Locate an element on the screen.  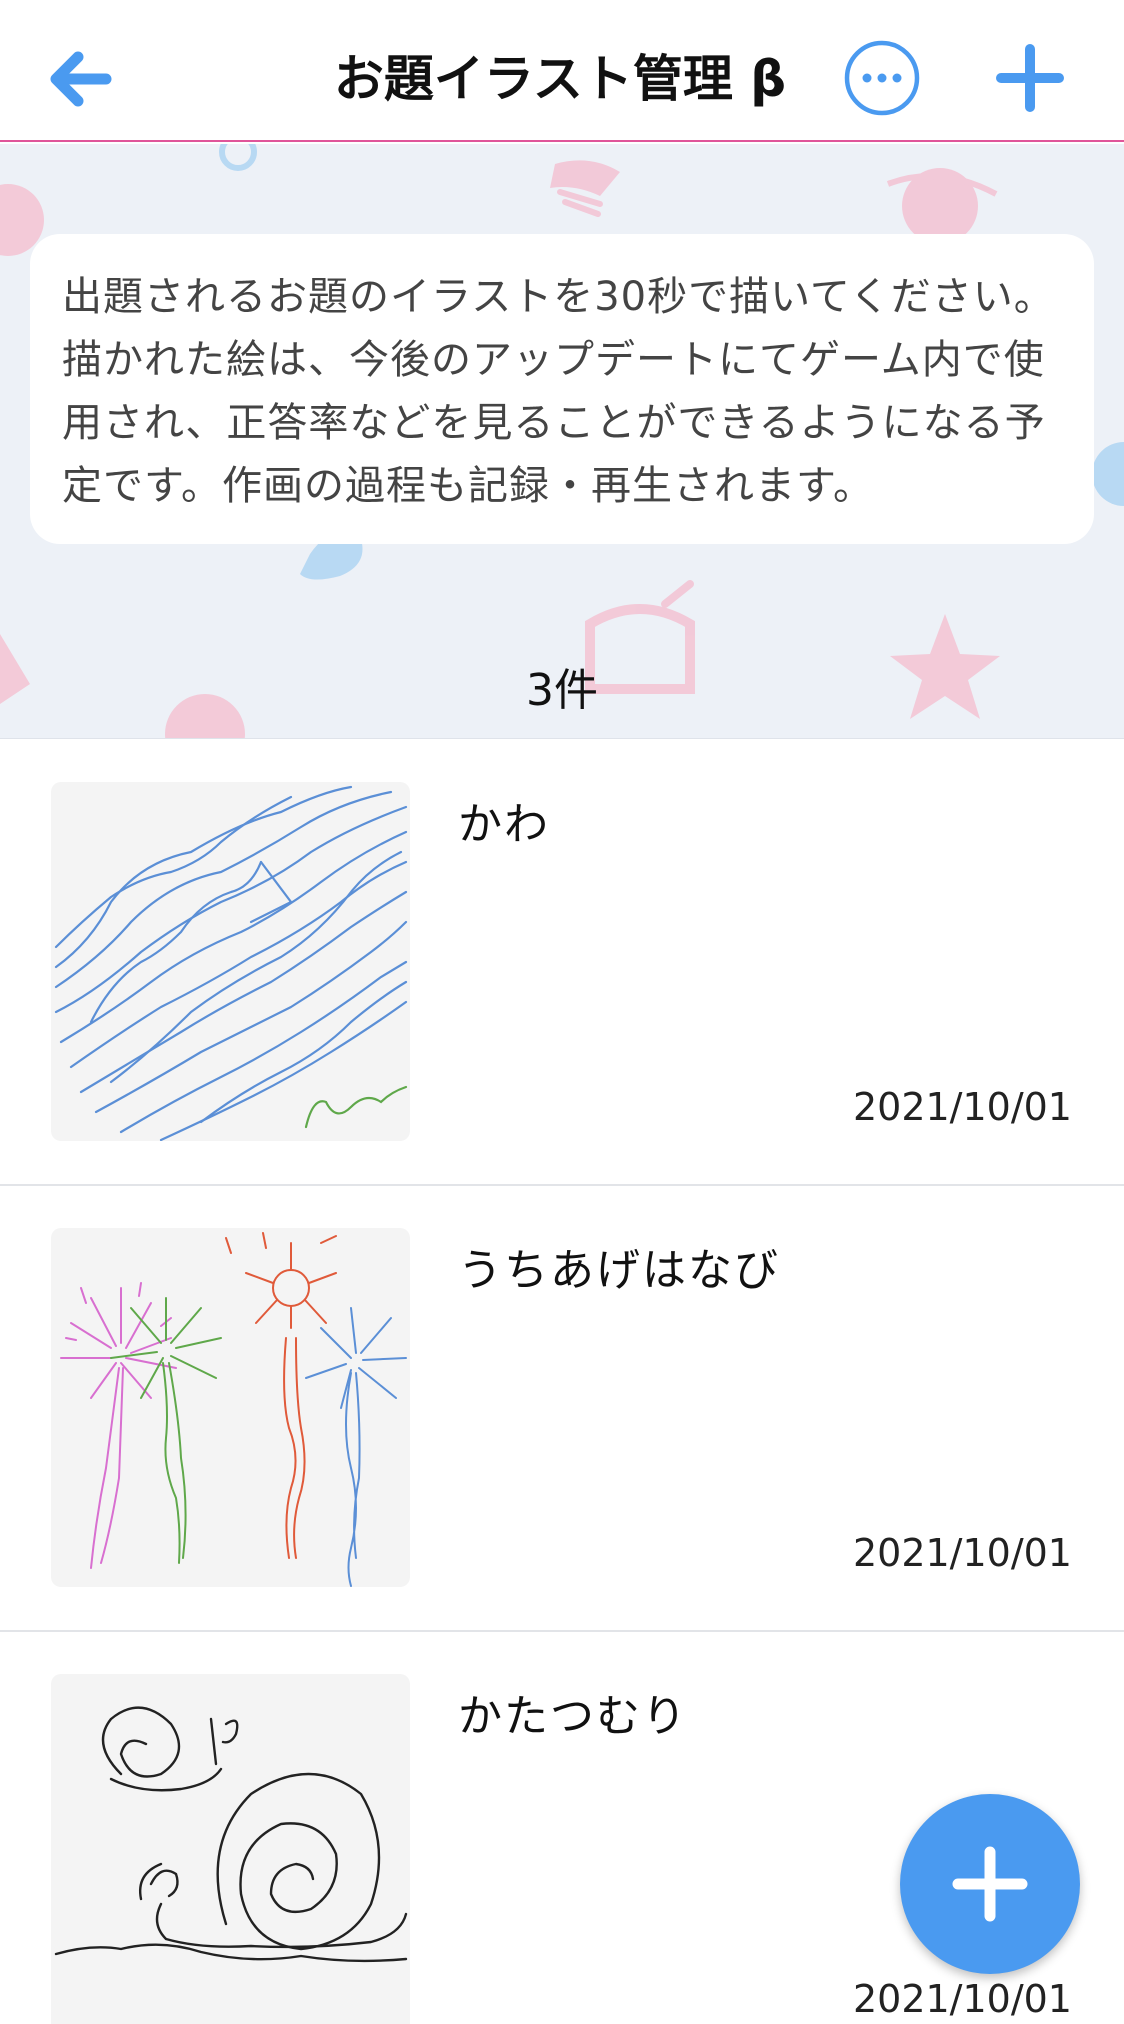
river-drawing-icon is located at coordinates (231, 963).